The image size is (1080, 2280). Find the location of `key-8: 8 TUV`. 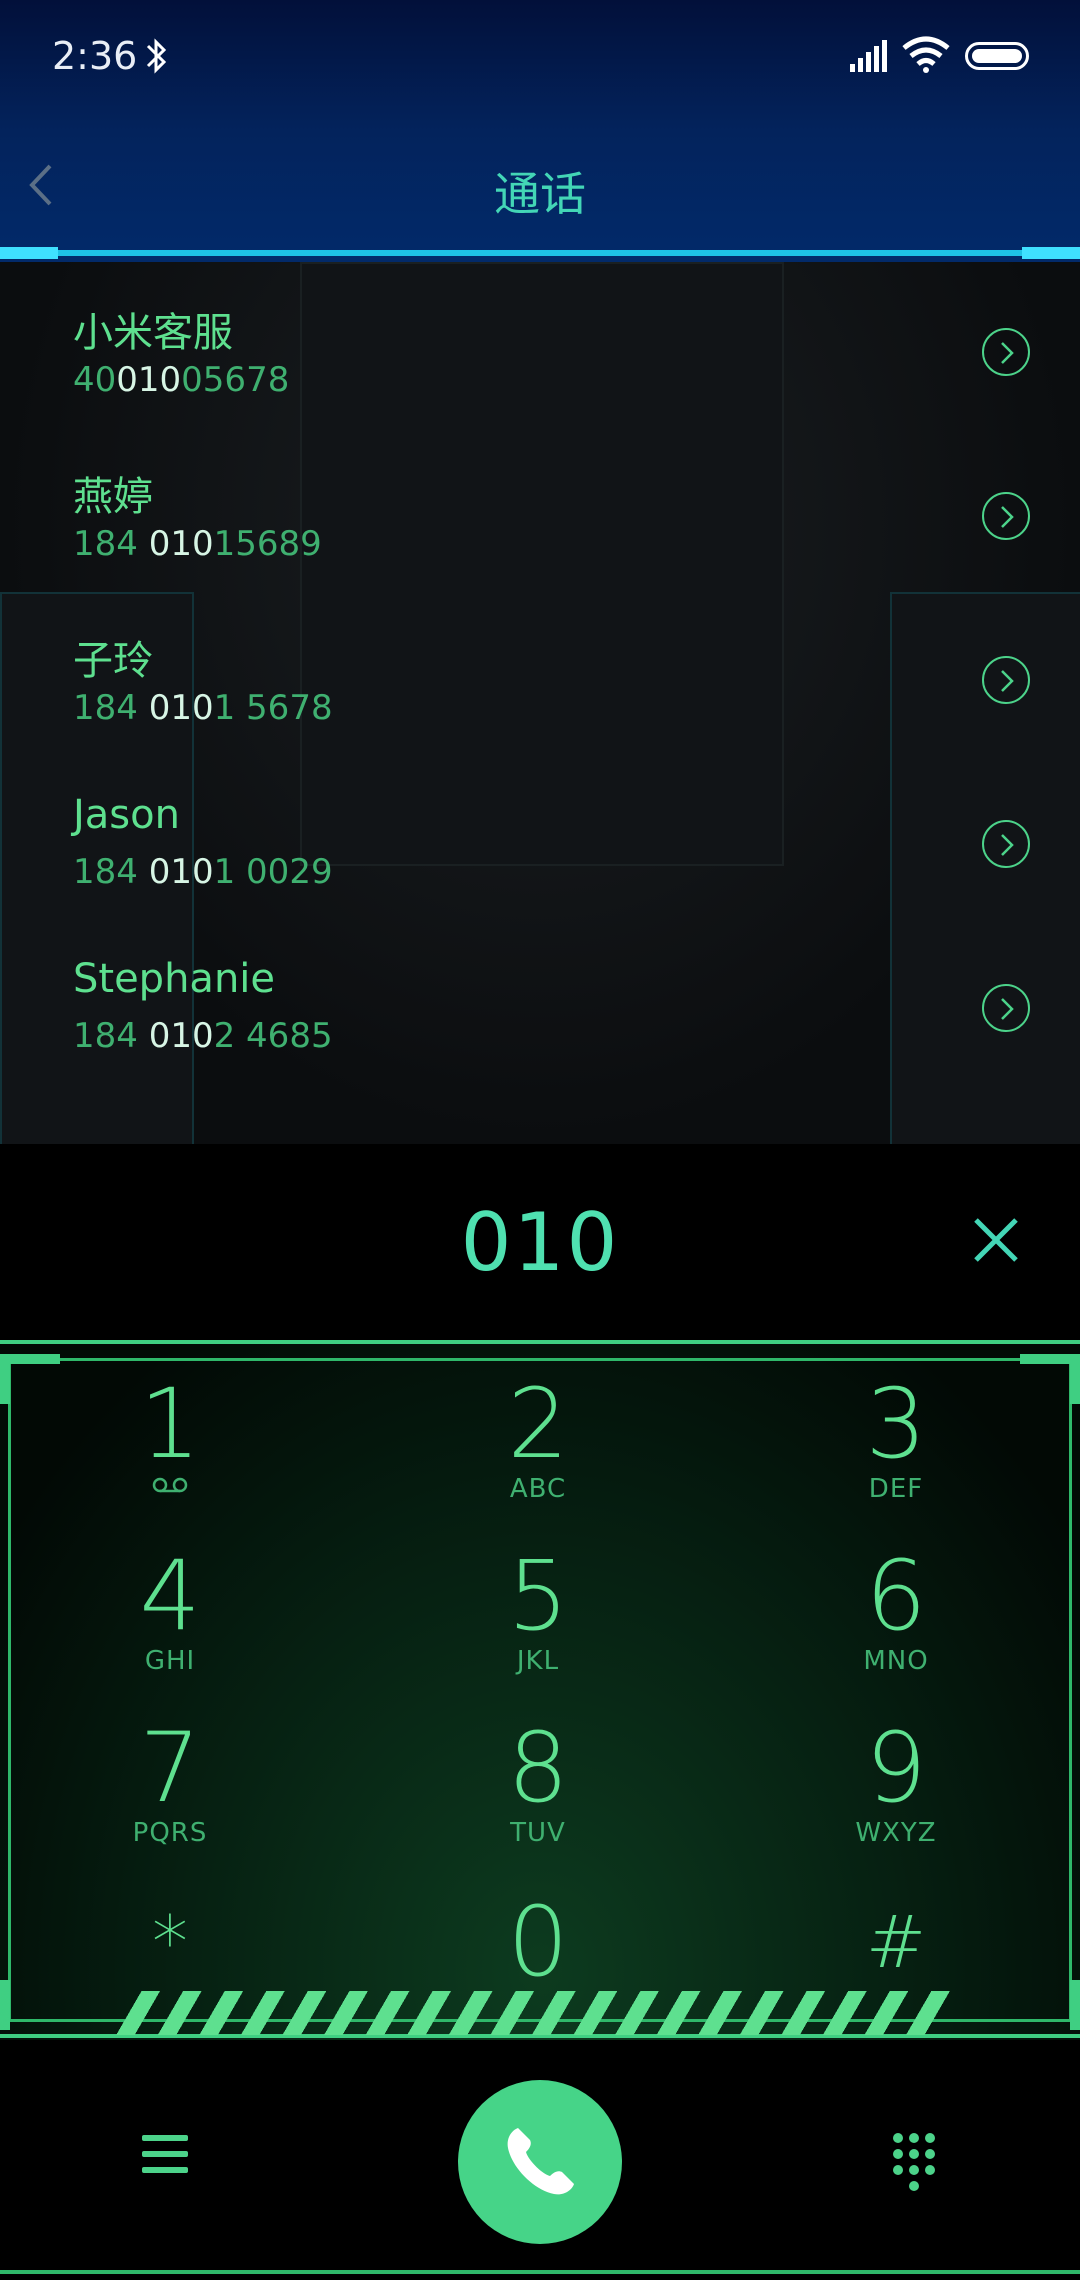

key-8: 8 TUV is located at coordinates (538, 1796).